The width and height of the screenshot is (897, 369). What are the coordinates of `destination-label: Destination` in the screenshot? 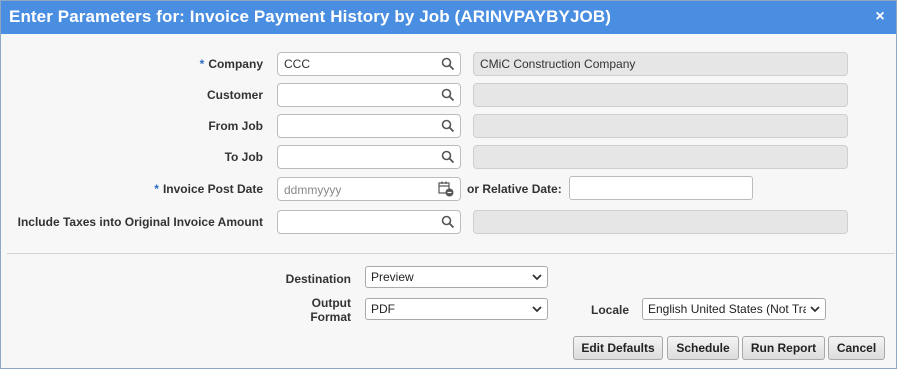 It's located at (318, 279).